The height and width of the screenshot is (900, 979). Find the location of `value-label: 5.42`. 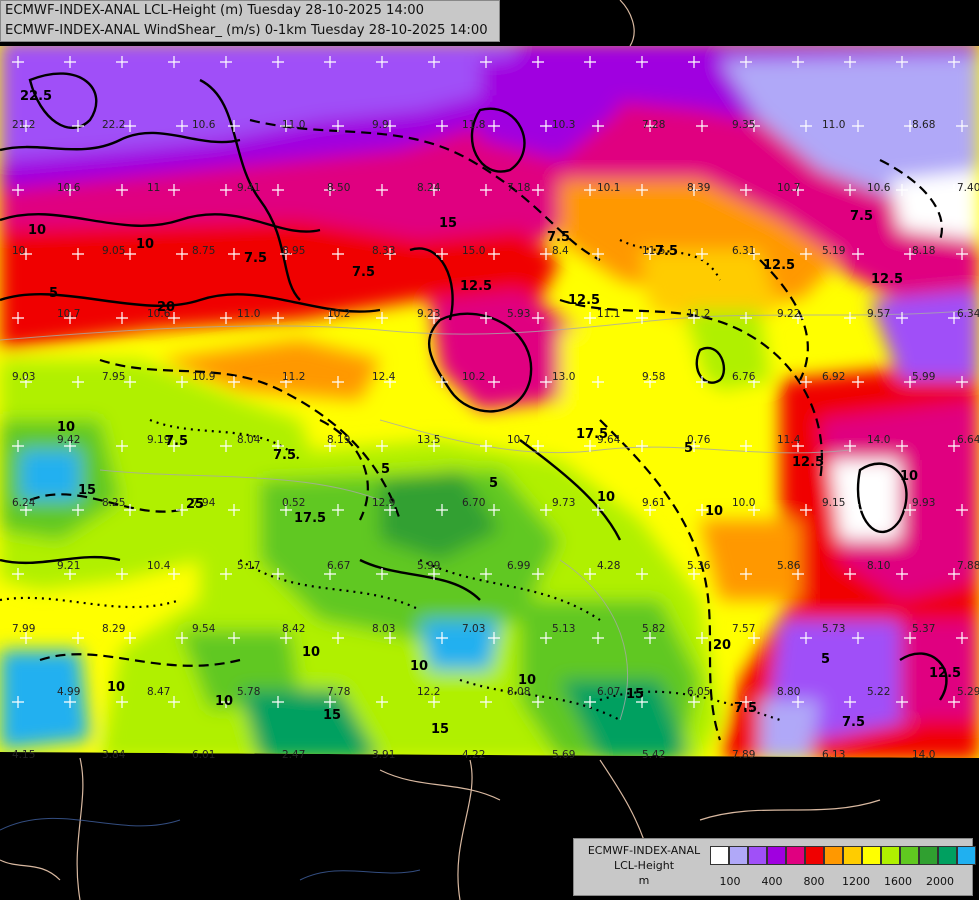

value-label: 5.42 is located at coordinates (653, 755).